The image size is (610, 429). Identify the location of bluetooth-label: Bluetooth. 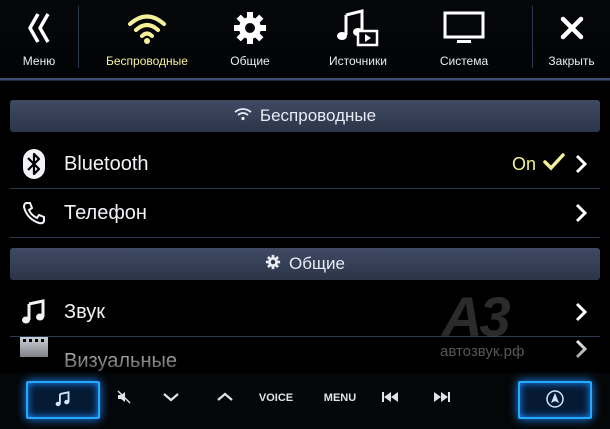
(106, 163).